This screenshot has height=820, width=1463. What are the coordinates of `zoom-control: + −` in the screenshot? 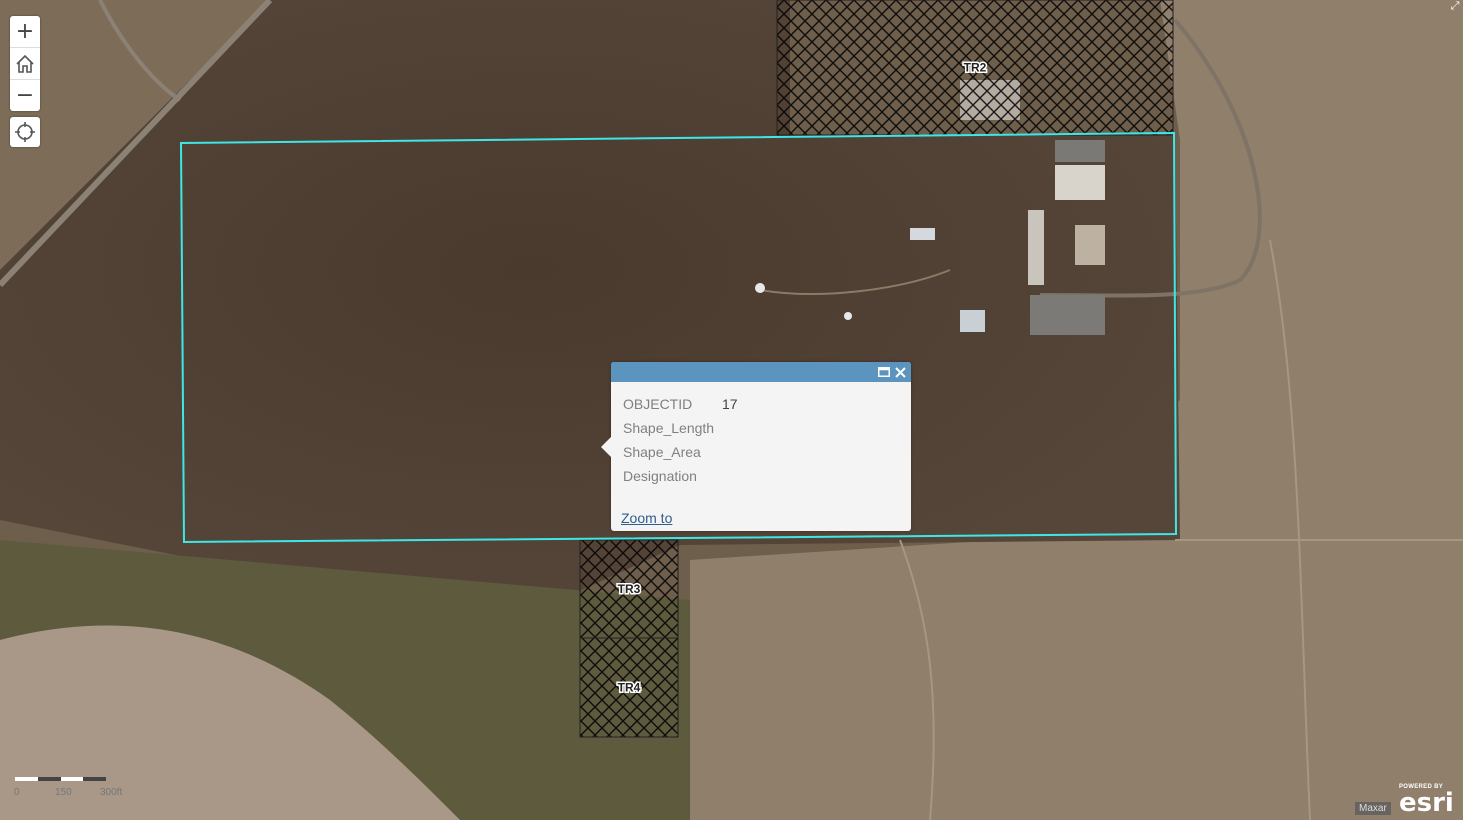 It's located at (25, 63).